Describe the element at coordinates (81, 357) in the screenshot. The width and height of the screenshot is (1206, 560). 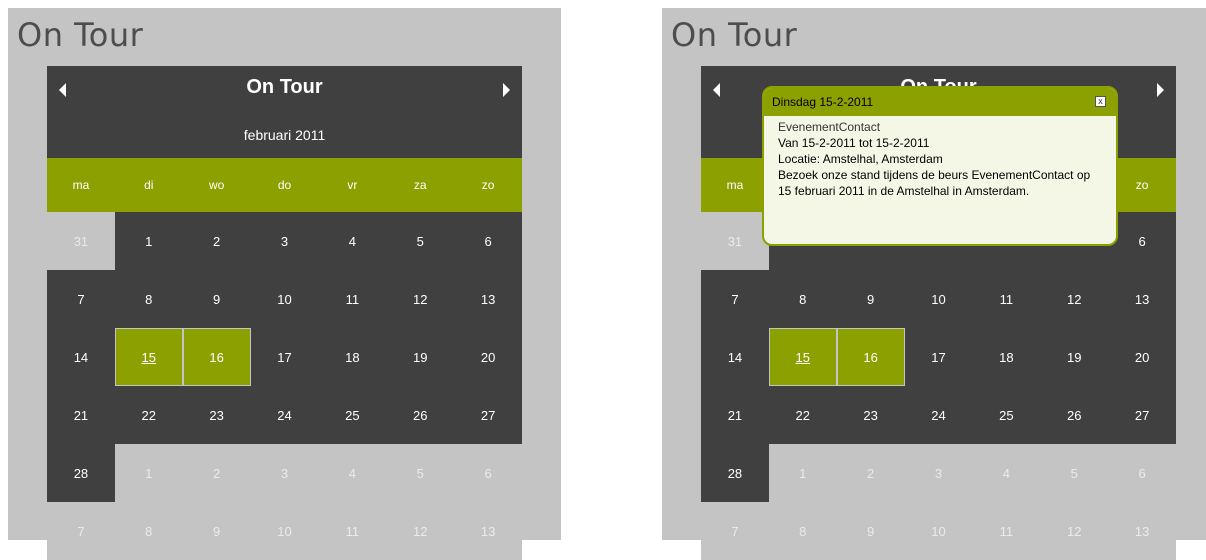
I see `day-number: 14` at that location.